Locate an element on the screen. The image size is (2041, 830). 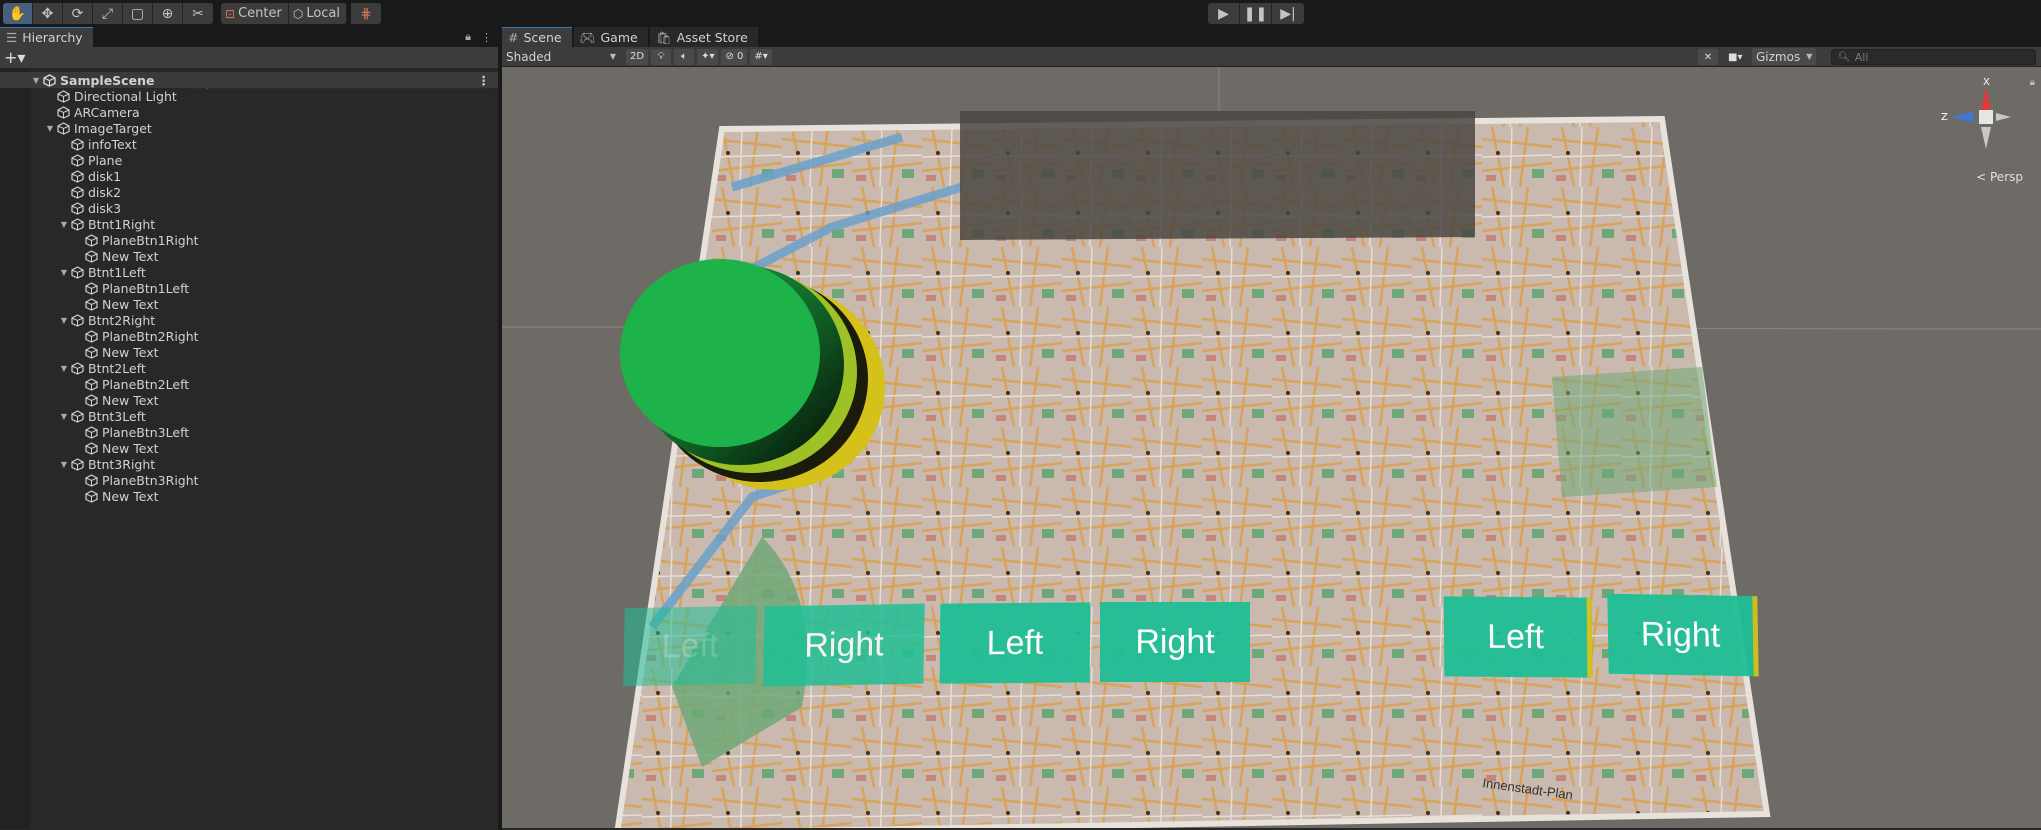
hierarchy-row: Directional Light is located at coordinates (249, 96).